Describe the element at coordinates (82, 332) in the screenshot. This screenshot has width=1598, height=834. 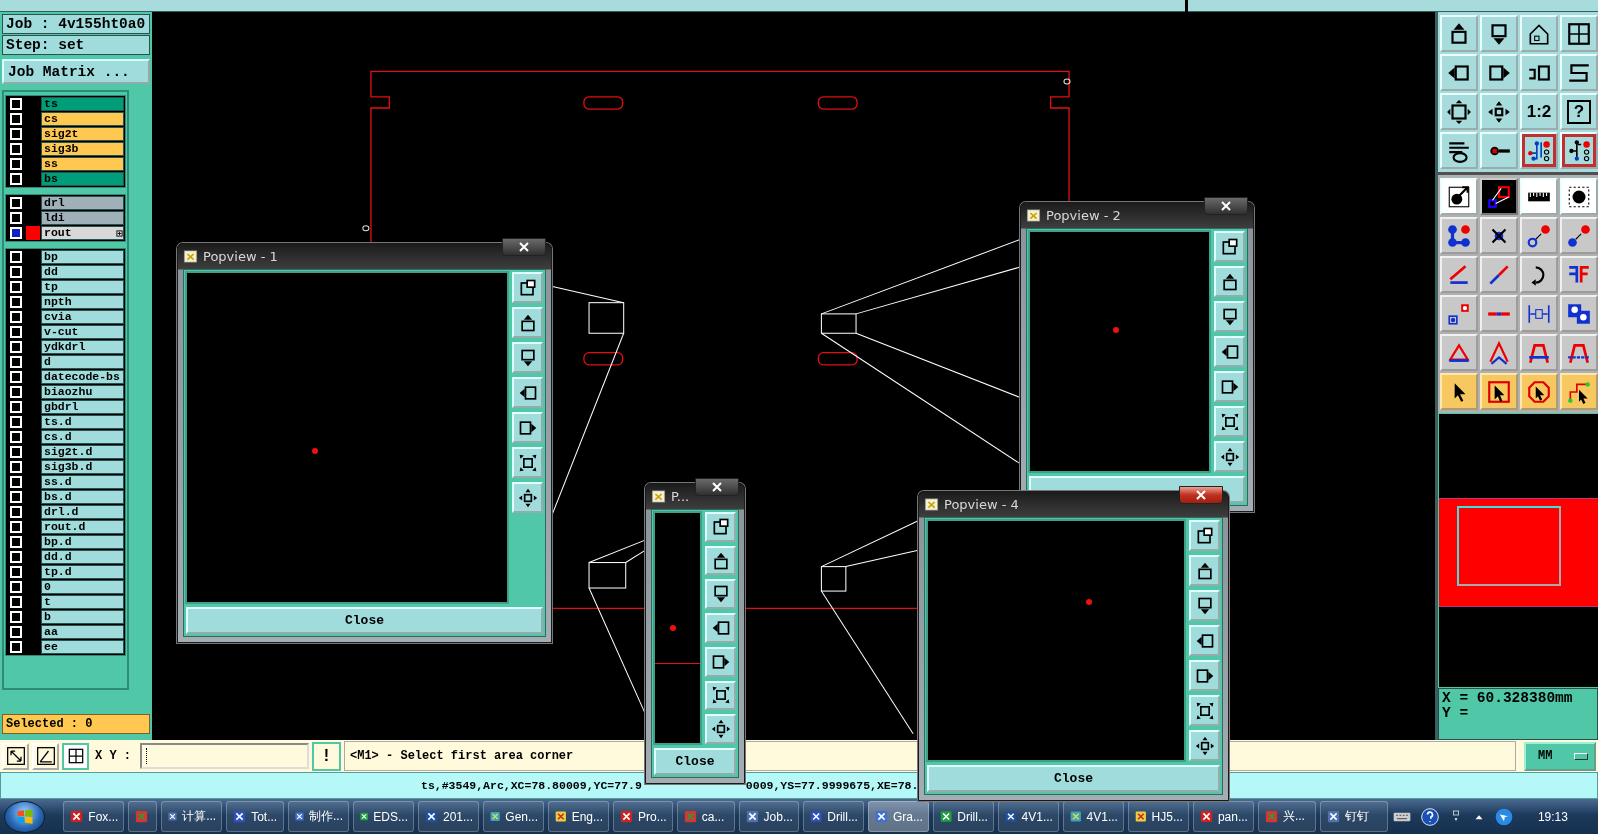
I see `layer-name: v-cut` at that location.